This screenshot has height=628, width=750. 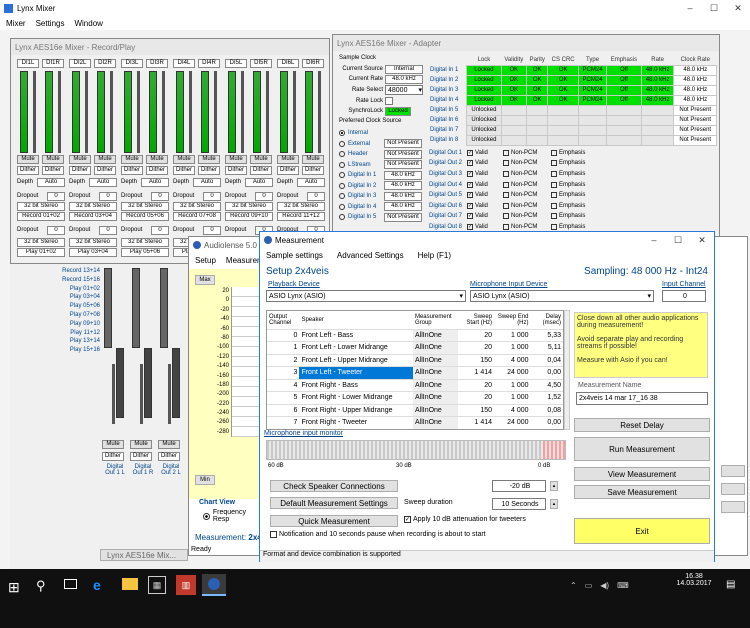 I want to click on clock-source-option: Internal, so click(x=383, y=133).